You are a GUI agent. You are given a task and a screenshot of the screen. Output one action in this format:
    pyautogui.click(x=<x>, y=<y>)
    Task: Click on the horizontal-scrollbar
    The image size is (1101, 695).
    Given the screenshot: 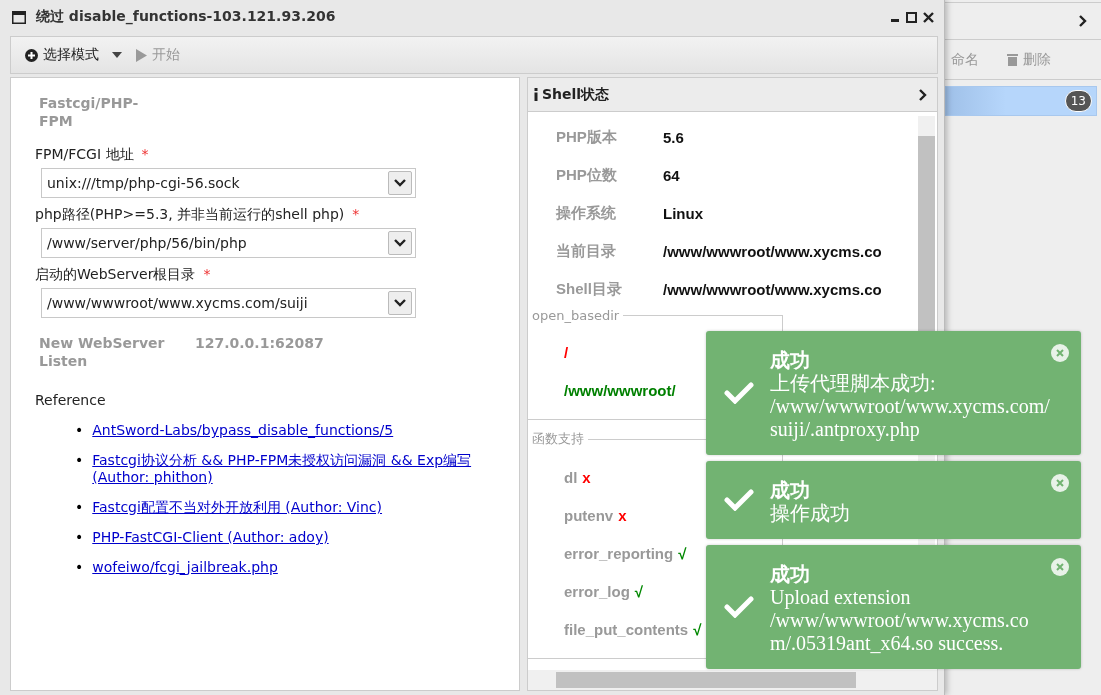 What is the action you would take?
    pyautogui.click(x=732, y=680)
    